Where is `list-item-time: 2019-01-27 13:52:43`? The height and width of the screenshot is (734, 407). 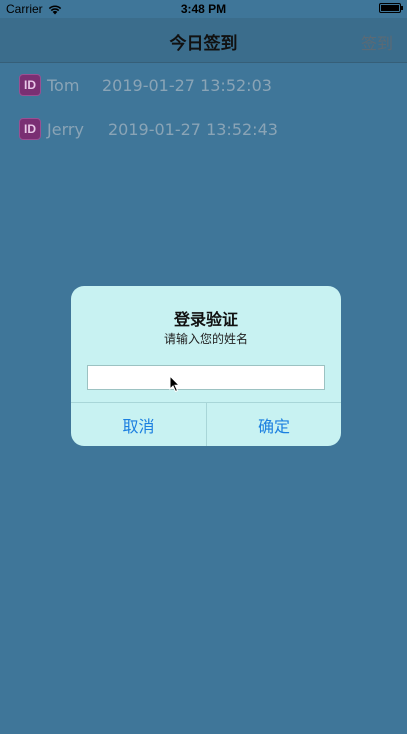
list-item-time: 2019-01-27 13:52:43 is located at coordinates (193, 129).